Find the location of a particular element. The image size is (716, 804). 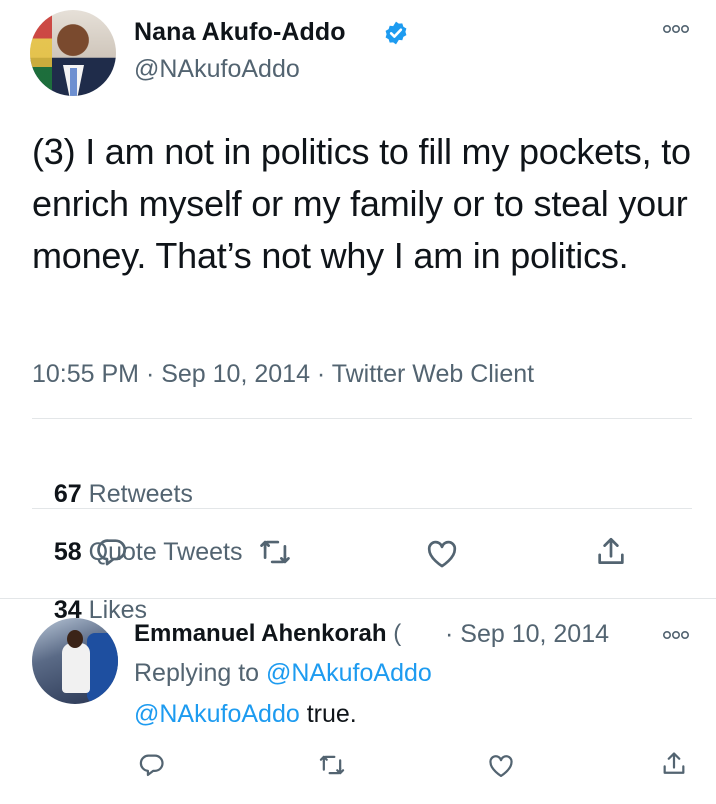

avatar-figure is located at coordinates (76, 668).